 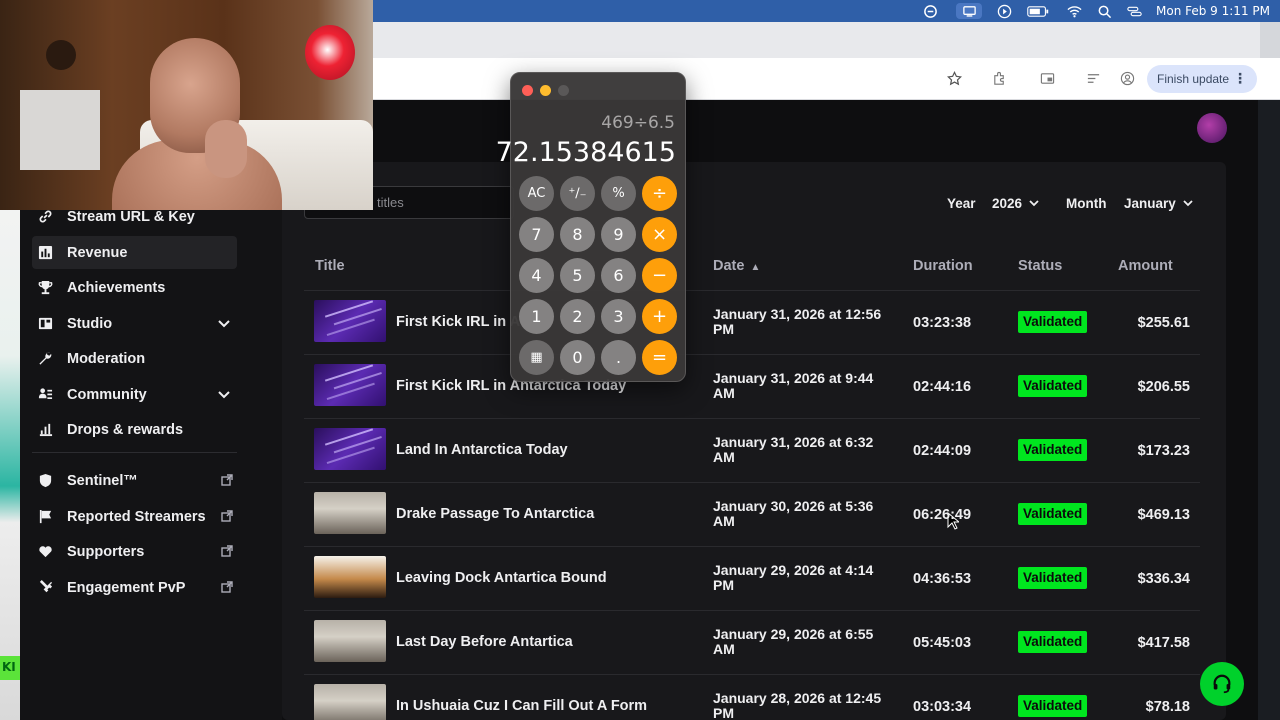 What do you see at coordinates (618, 275) in the screenshot?
I see `digit-6-key: 6` at bounding box center [618, 275].